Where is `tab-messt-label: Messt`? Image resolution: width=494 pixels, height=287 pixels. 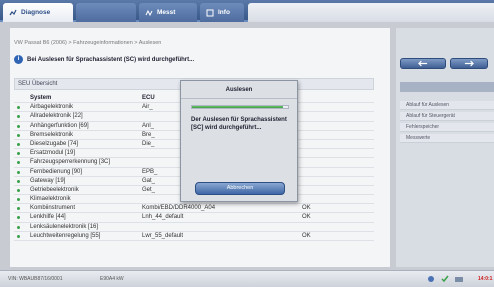 tab-messt-label: Messt is located at coordinates (166, 12).